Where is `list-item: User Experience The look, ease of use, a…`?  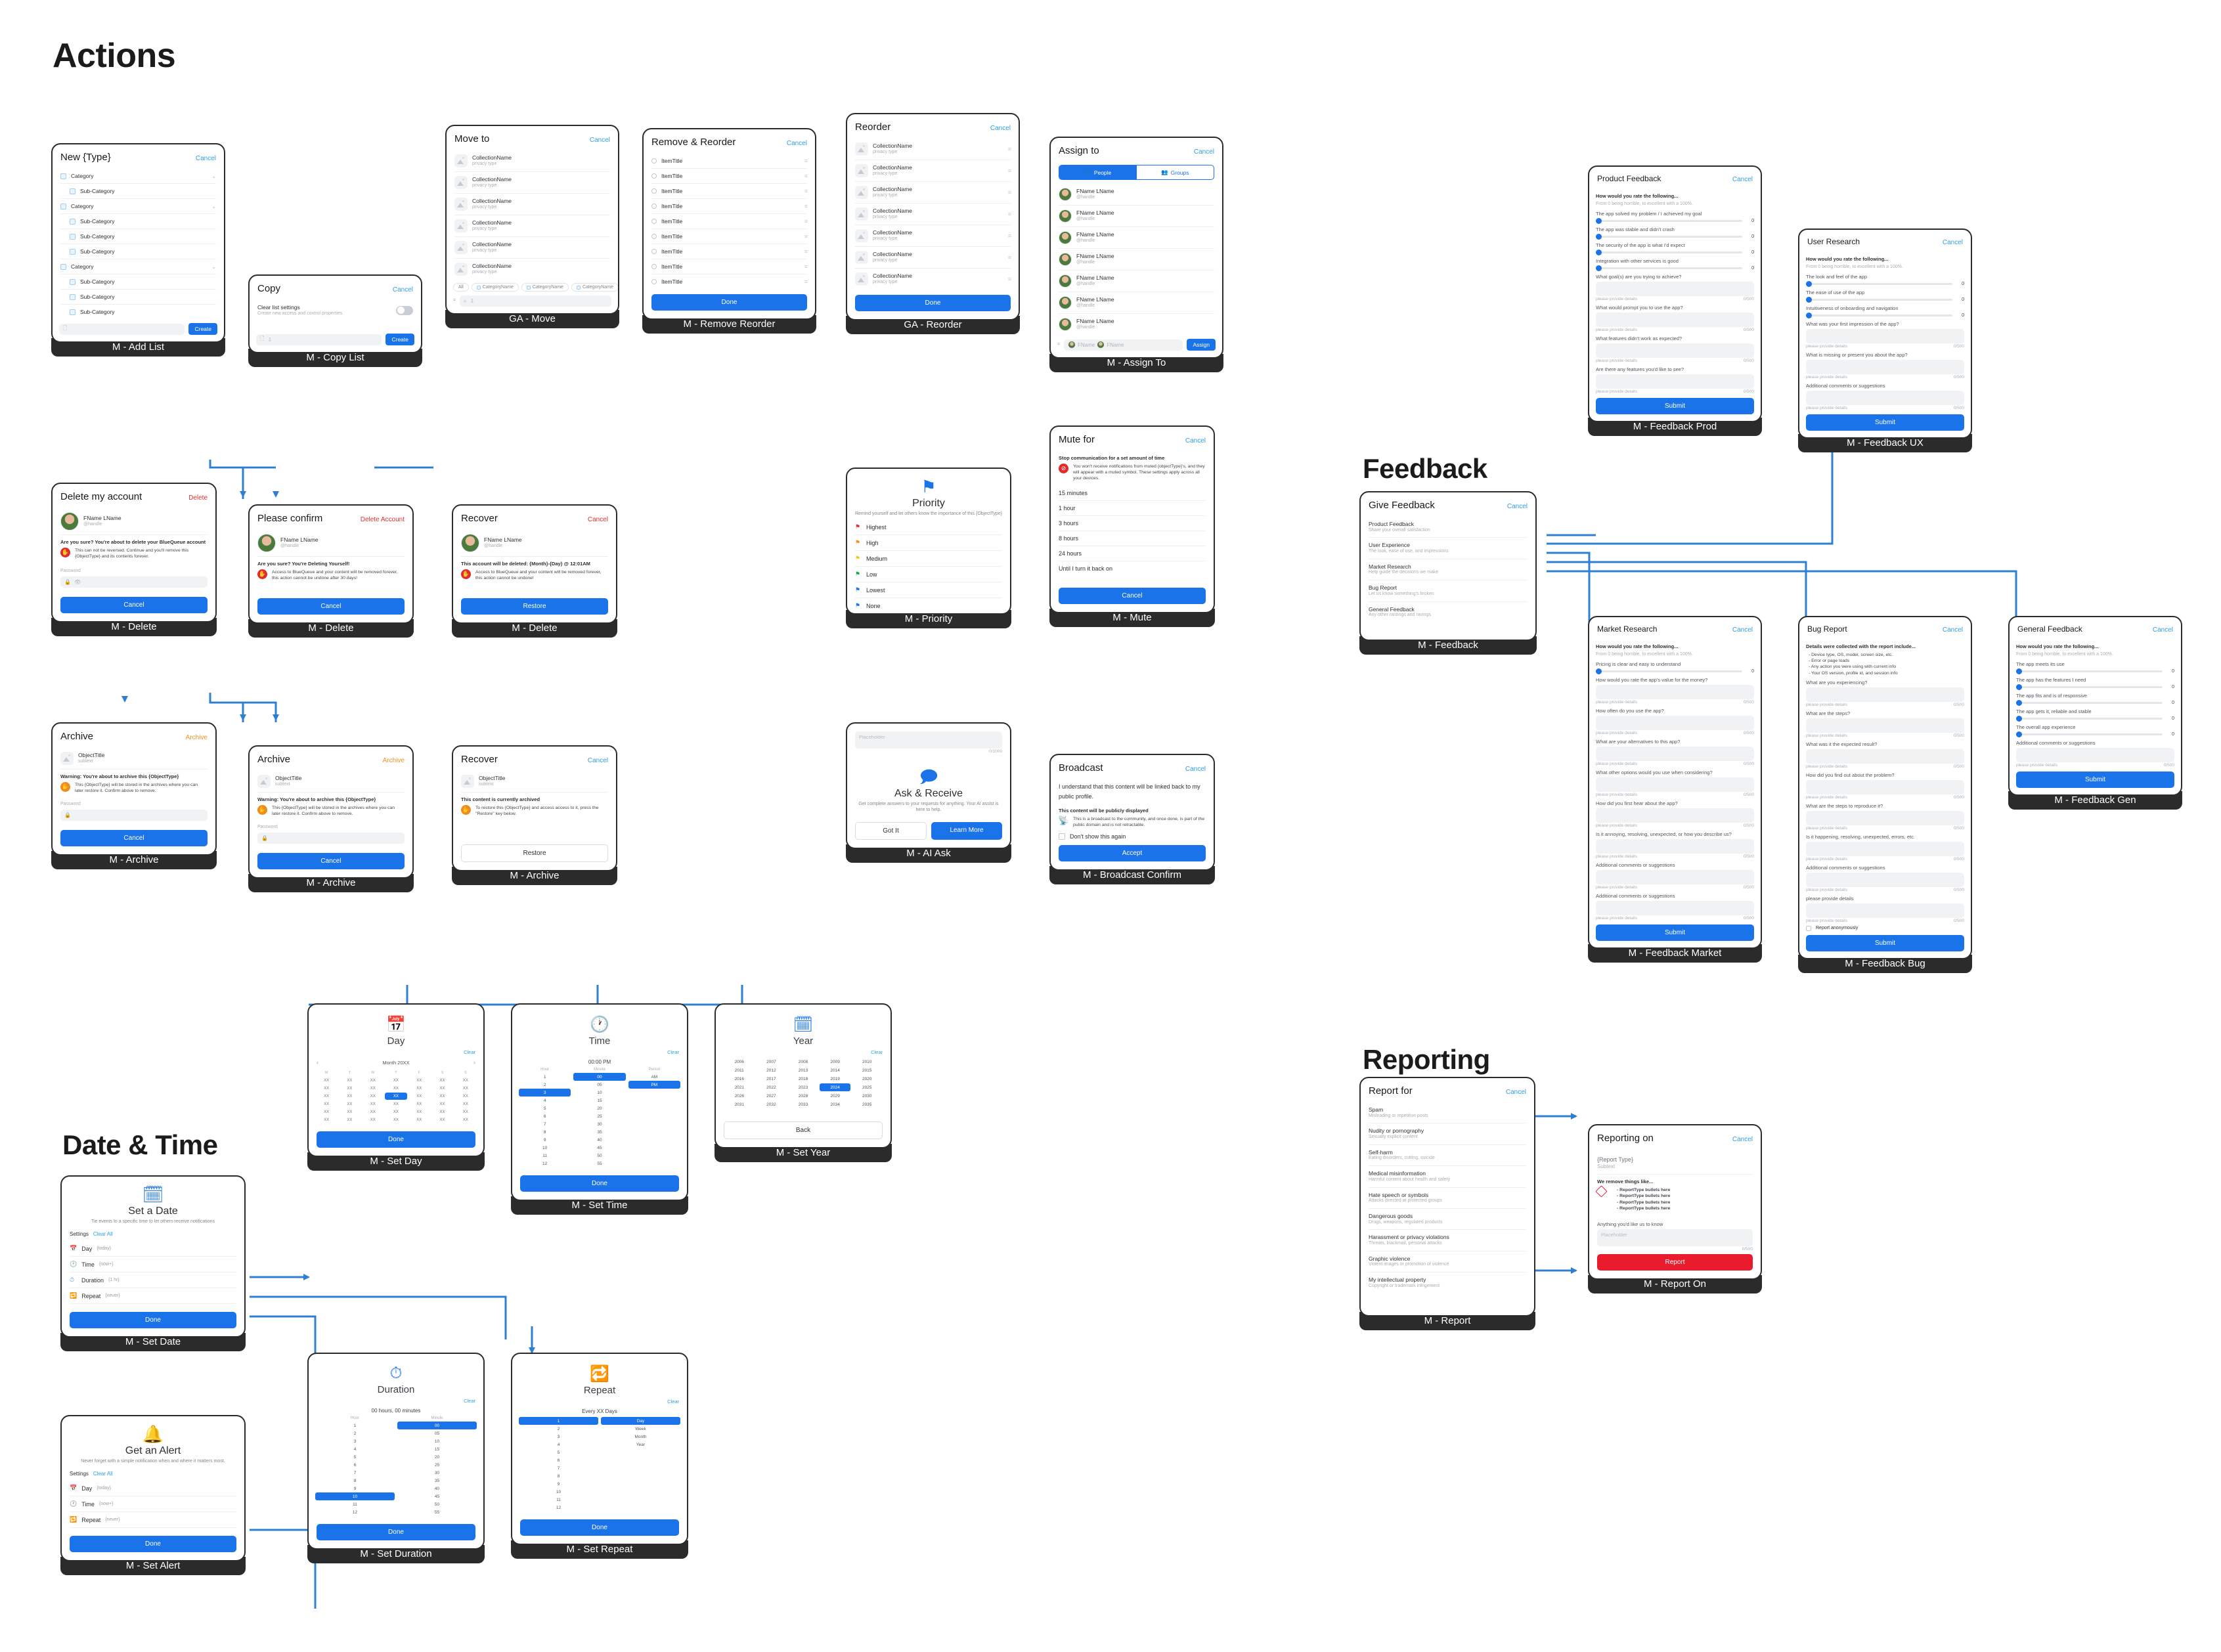 list-item: User Experience The look, ease of use, a… is located at coordinates (1448, 548).